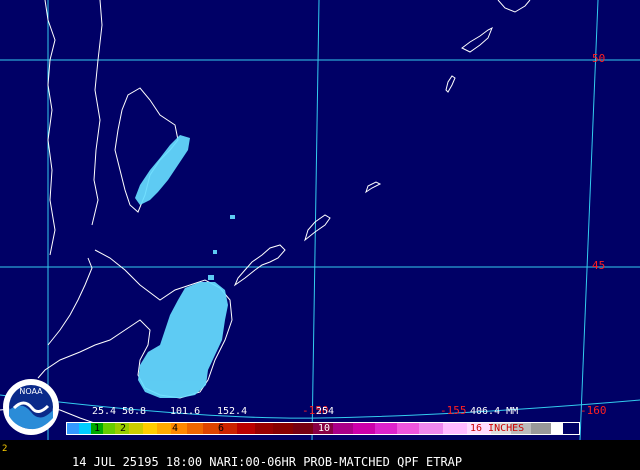  What do you see at coordinates (134, 411) in the screenshot?
I see `legend-mm-50: 50.8` at bounding box center [134, 411].